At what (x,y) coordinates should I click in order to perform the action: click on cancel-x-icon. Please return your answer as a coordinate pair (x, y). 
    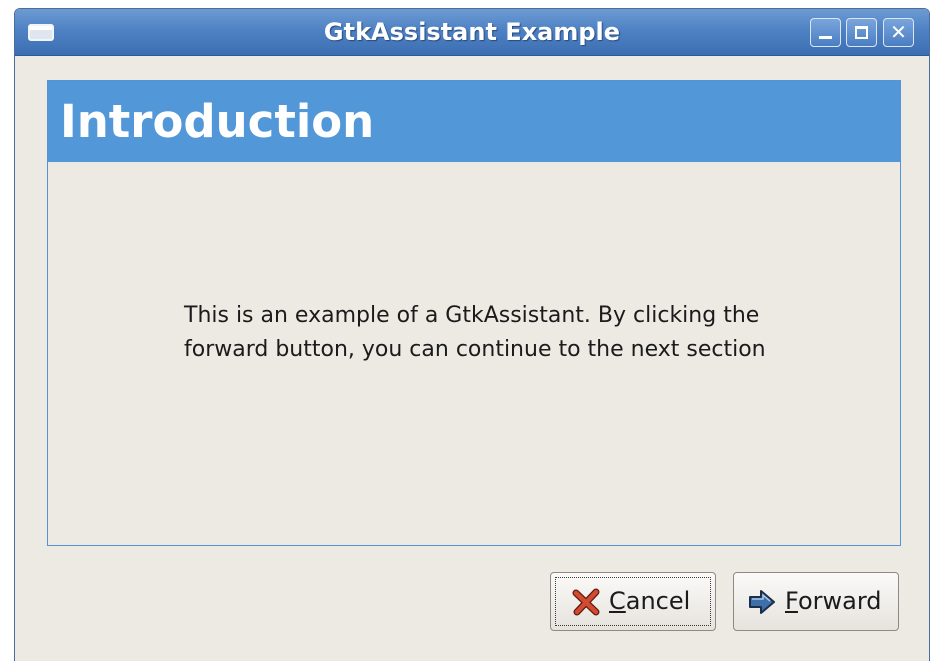
    Looking at the image, I should click on (586, 602).